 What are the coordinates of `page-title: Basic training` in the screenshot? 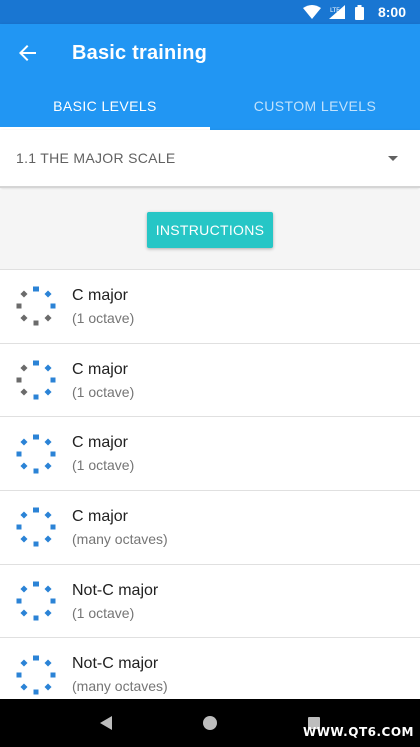 It's located at (140, 52).